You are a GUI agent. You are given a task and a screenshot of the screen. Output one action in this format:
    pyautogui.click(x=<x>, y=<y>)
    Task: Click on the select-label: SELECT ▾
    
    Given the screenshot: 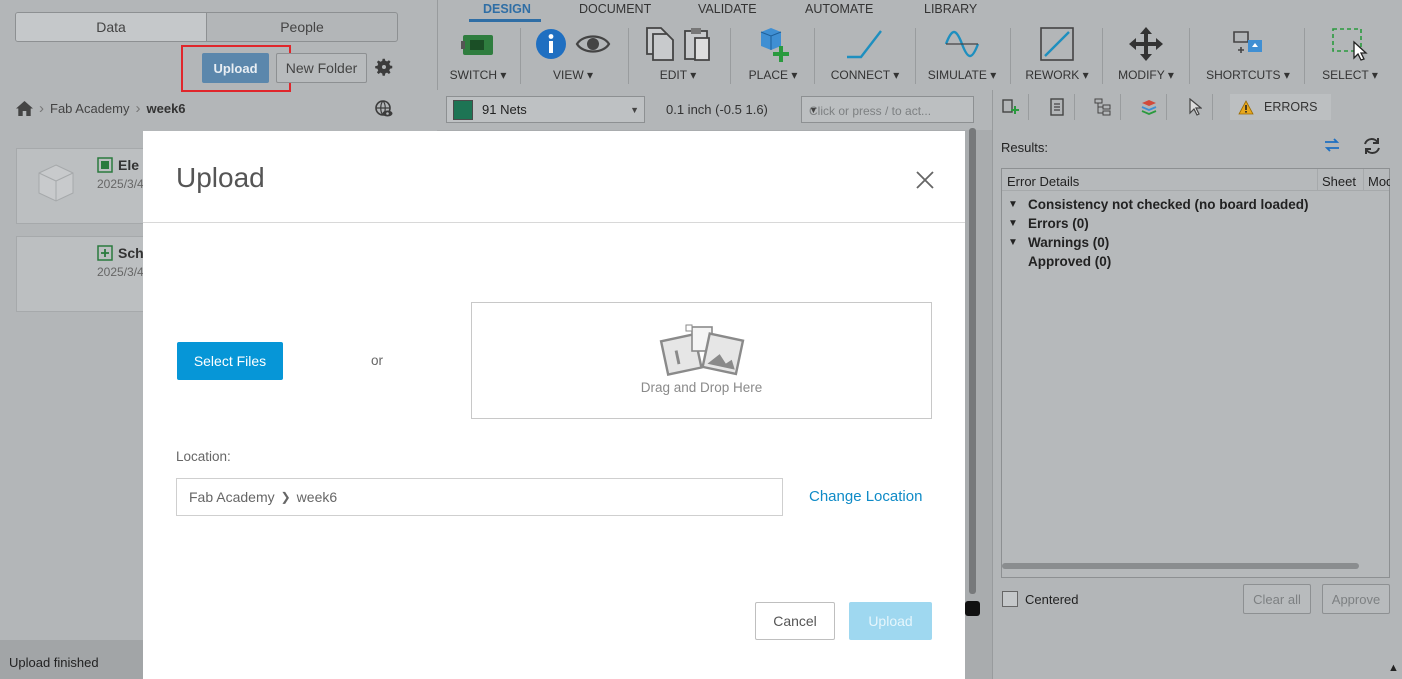 What is the action you would take?
    pyautogui.click(x=1350, y=75)
    